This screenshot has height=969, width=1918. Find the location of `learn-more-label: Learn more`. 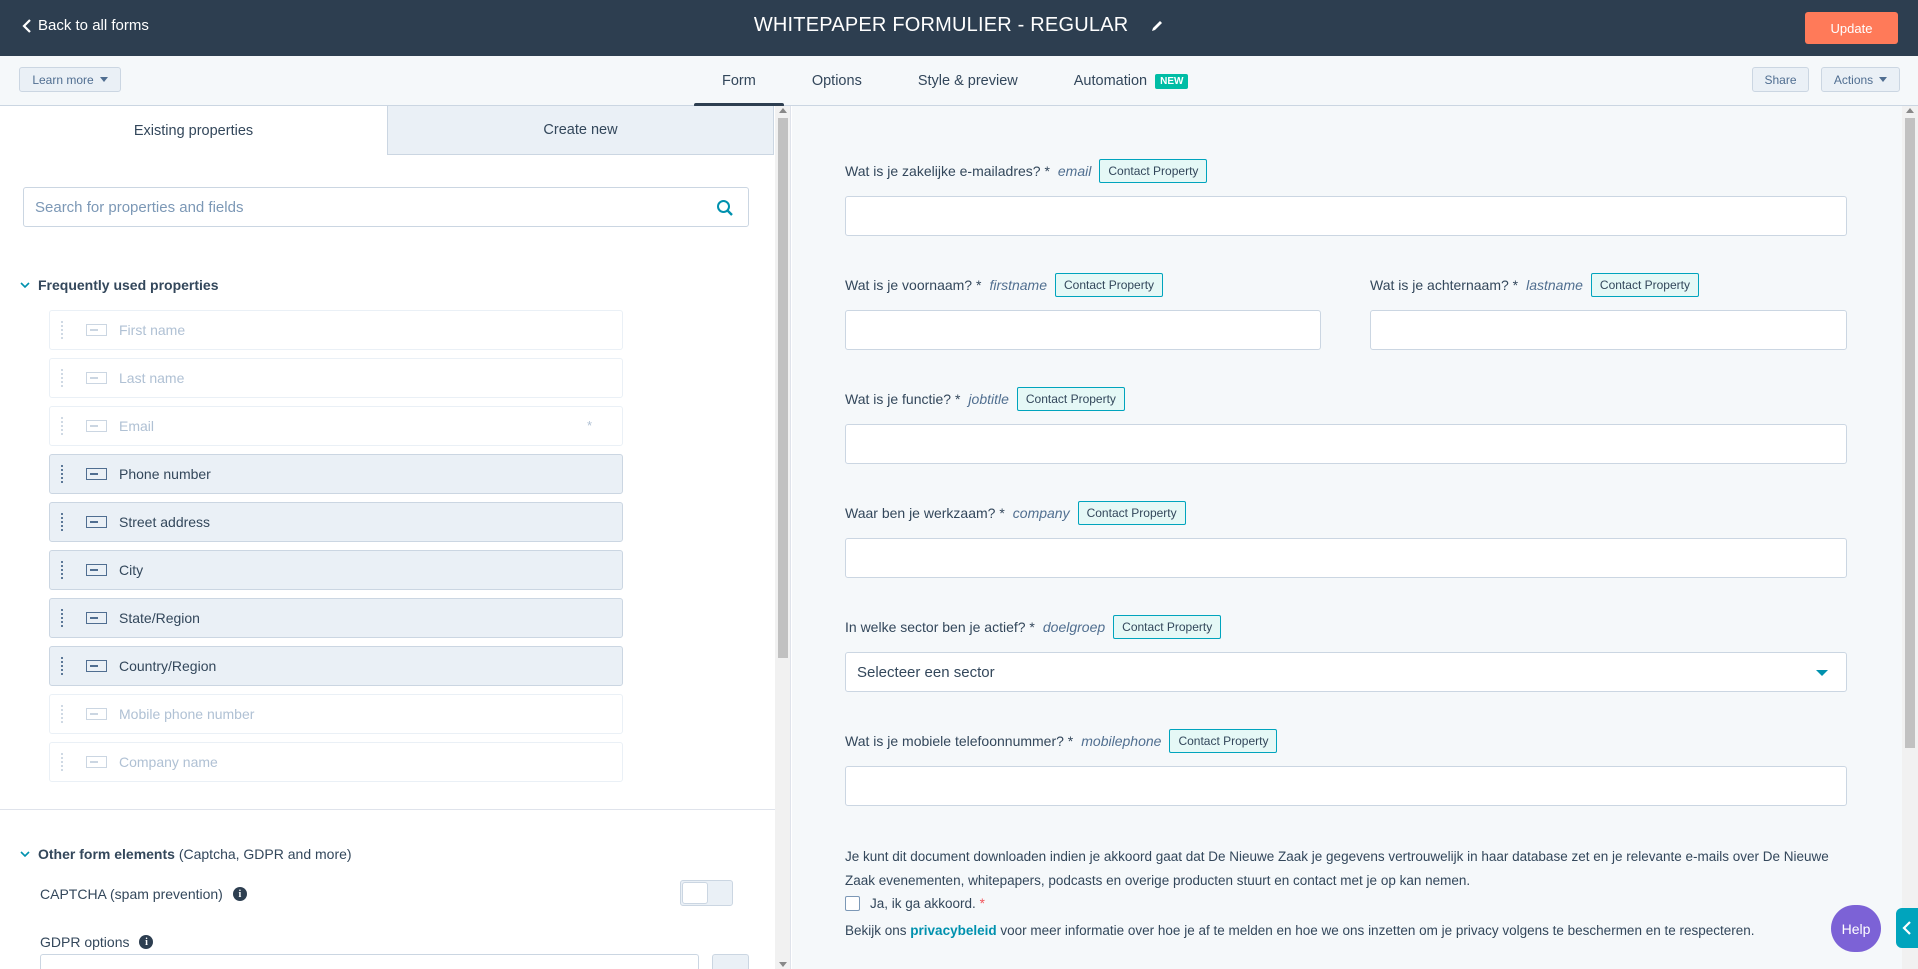

learn-more-label: Learn more is located at coordinates (63, 79).